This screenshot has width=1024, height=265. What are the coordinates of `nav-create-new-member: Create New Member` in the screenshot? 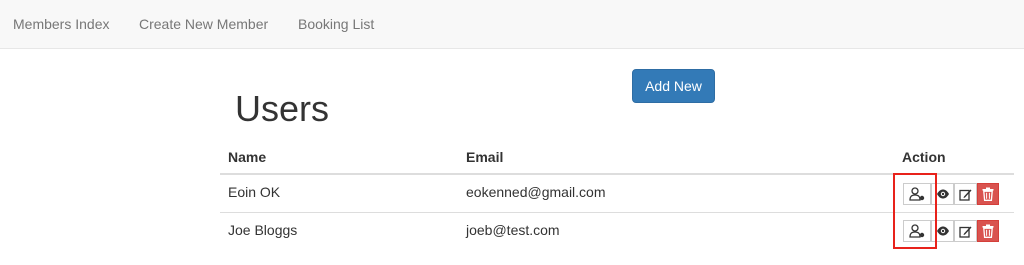 It's located at (203, 24).